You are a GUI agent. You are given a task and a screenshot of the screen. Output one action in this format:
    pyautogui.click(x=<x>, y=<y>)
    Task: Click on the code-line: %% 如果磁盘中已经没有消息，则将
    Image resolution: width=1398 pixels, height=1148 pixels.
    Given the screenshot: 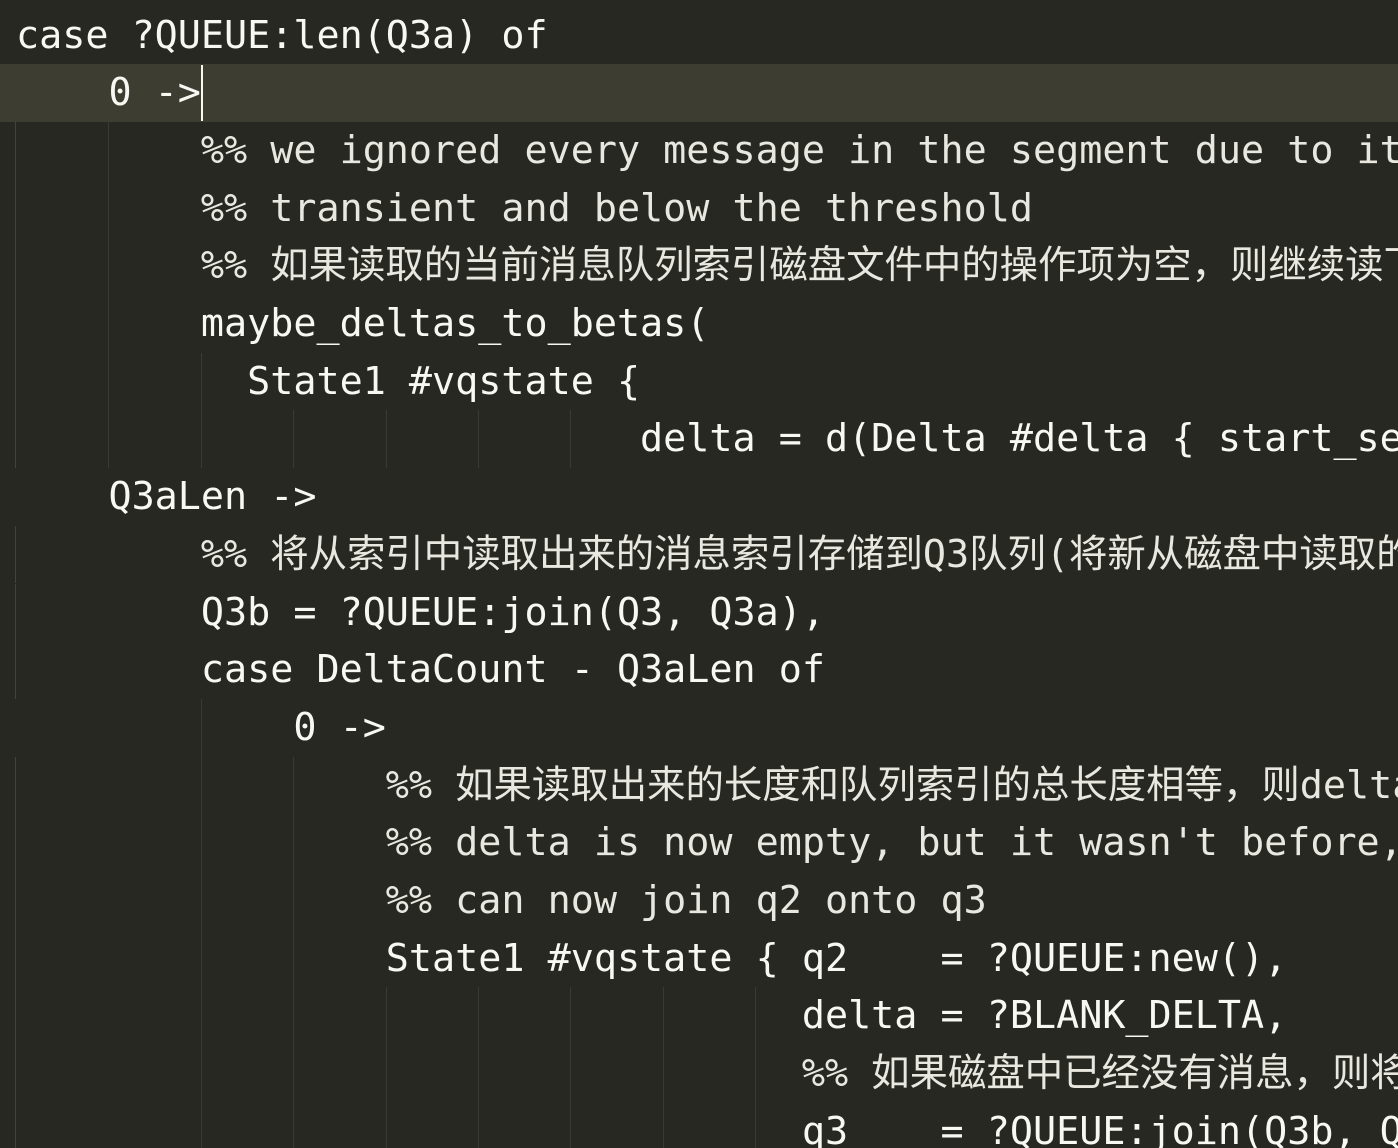 What is the action you would take?
    pyautogui.click(x=699, y=1074)
    